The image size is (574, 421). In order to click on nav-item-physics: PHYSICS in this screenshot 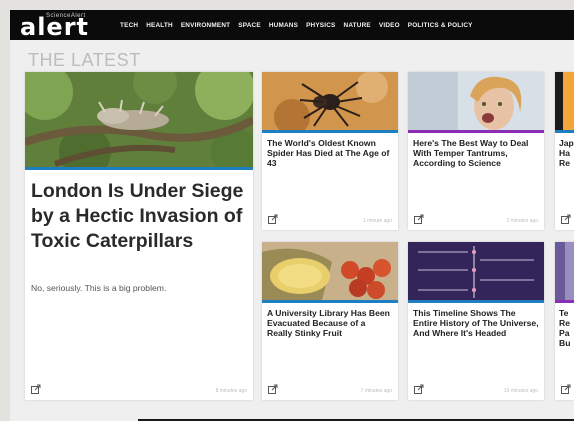, I will do `click(320, 25)`.